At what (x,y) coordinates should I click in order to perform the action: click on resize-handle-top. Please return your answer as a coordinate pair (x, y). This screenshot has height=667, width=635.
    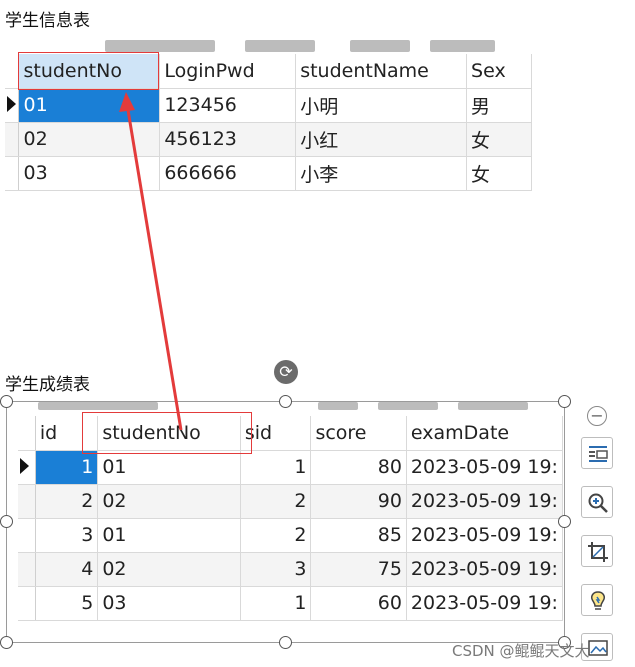
    Looking at the image, I should click on (285, 401).